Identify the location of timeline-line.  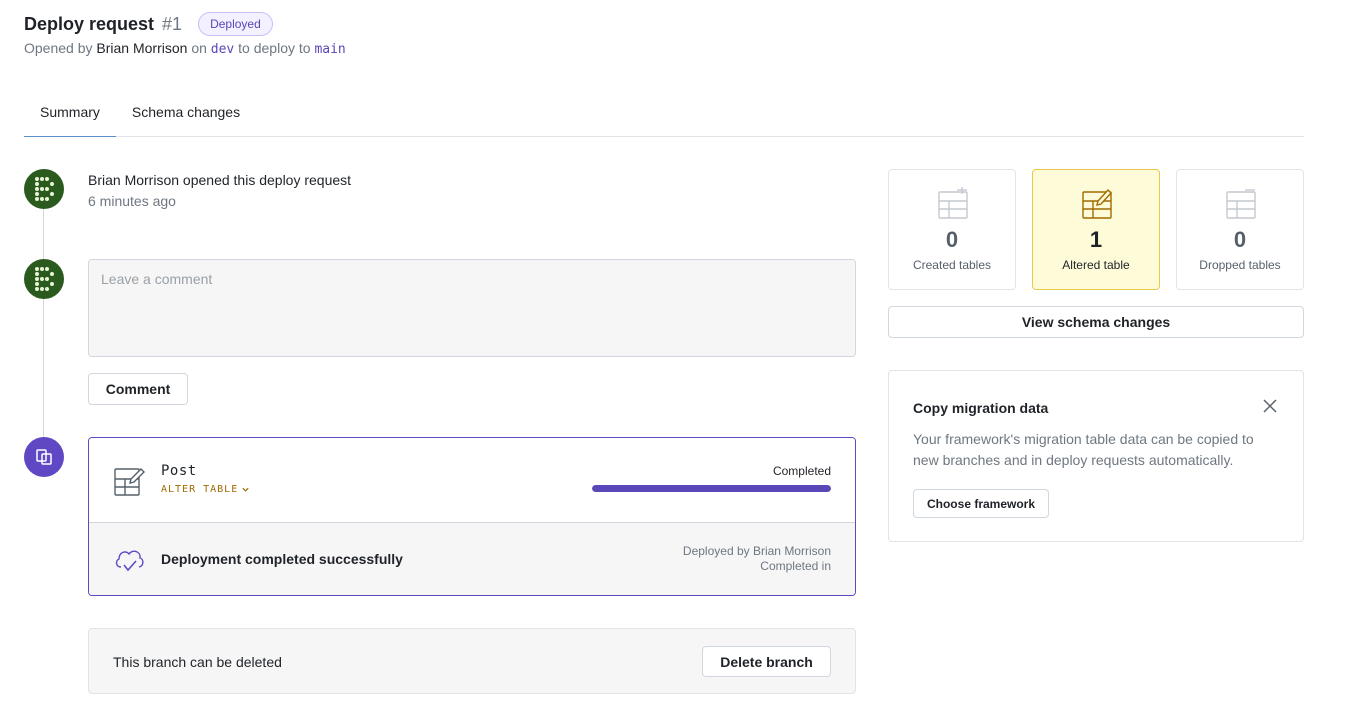
(43, 324).